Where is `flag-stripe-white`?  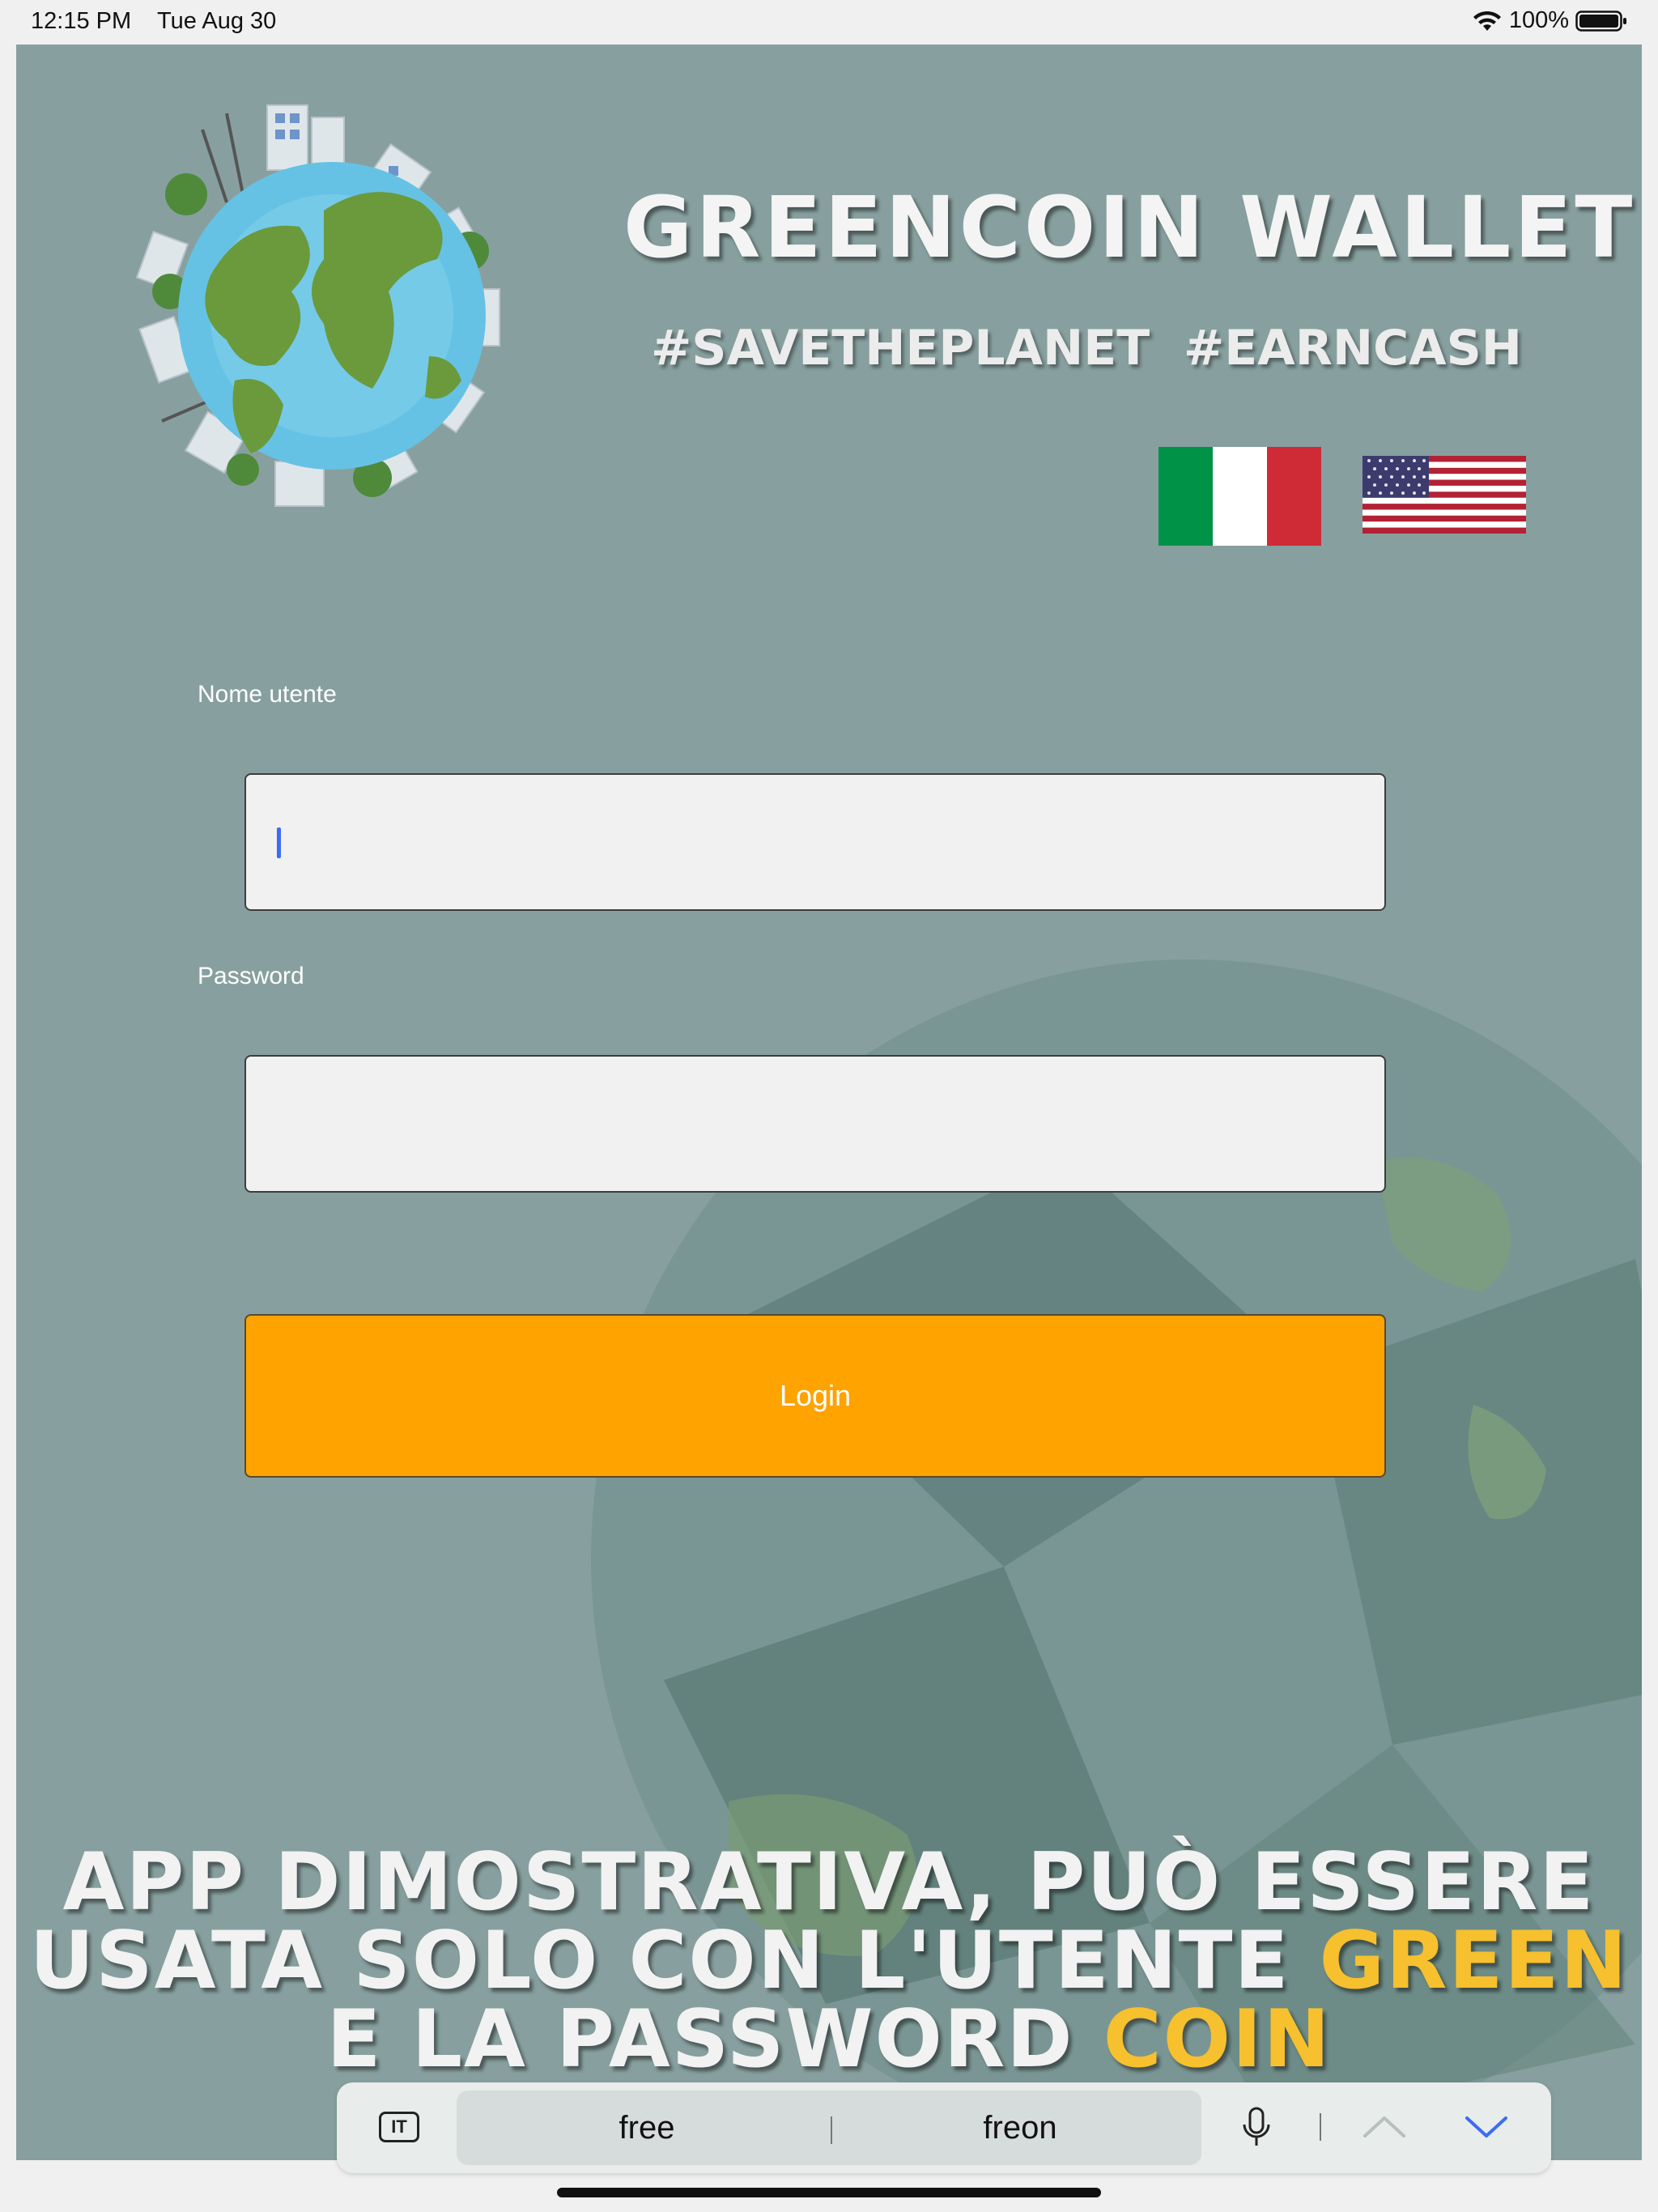
flag-stripe-white is located at coordinates (1240, 497).